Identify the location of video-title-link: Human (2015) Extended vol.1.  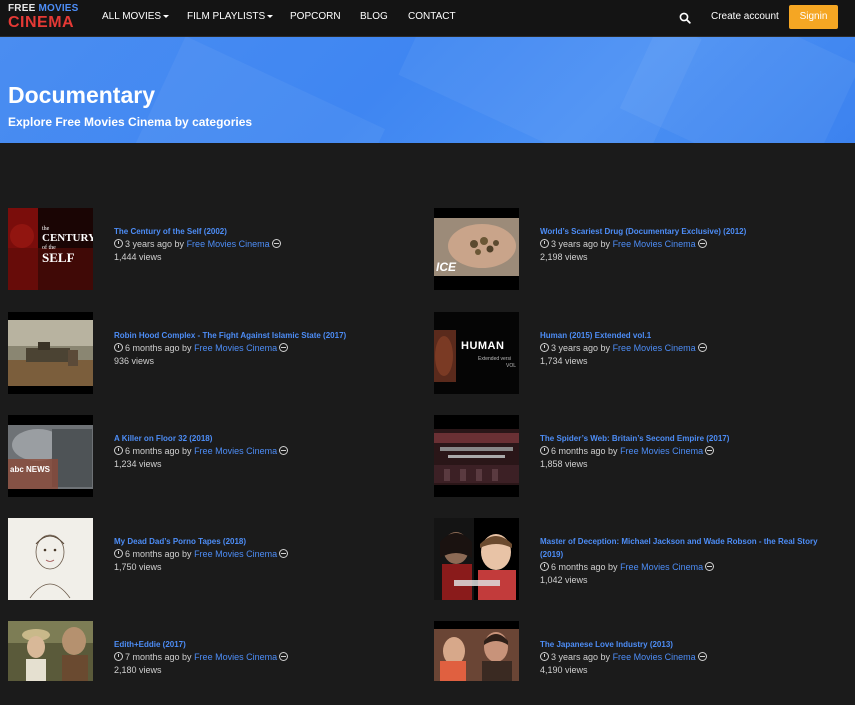
(690, 335).